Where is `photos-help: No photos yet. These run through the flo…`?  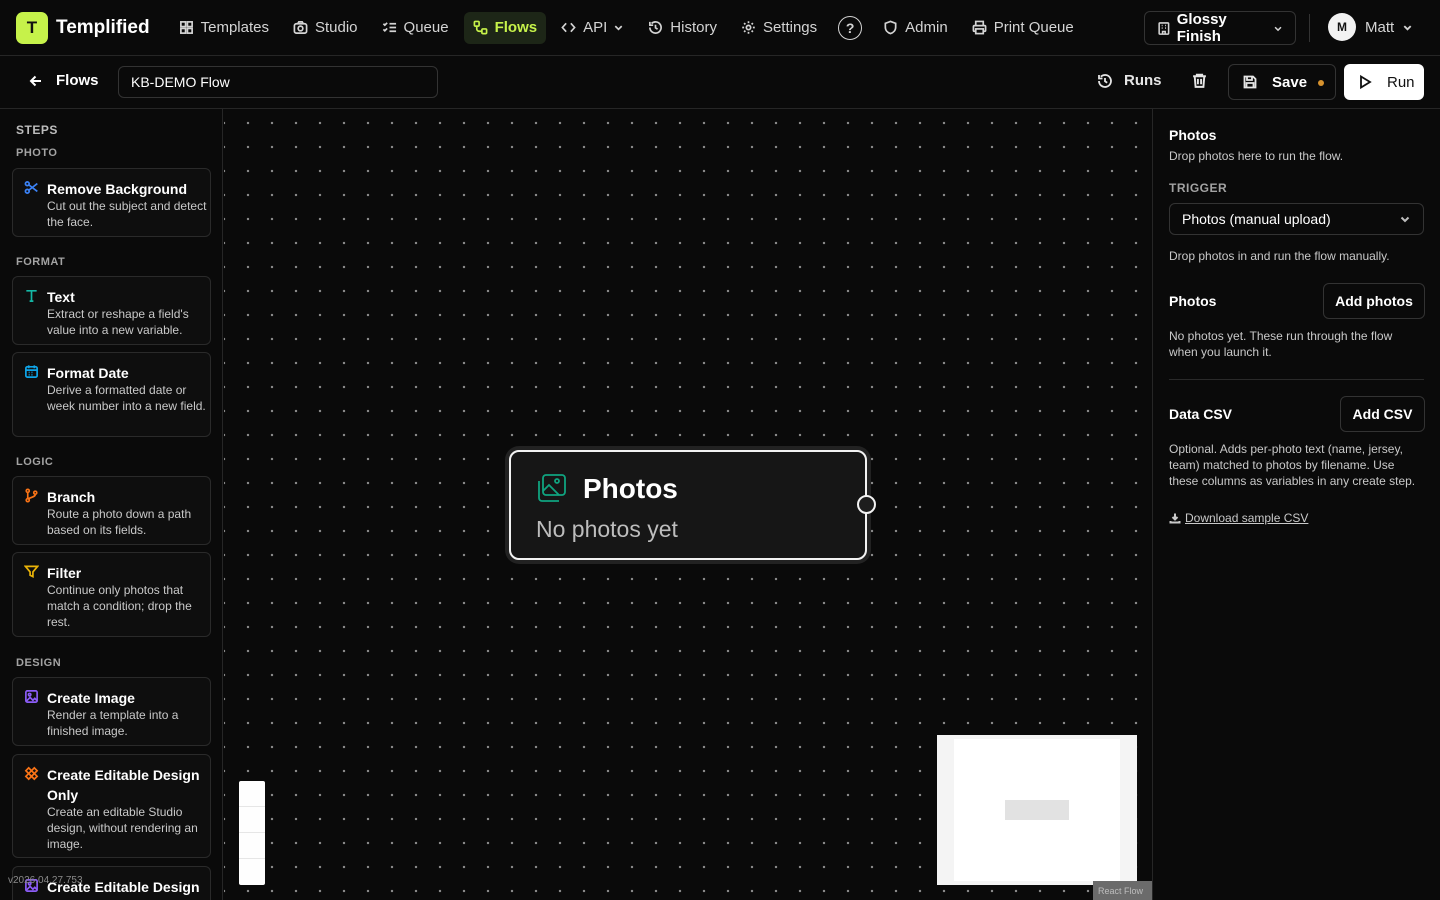 photos-help: No photos yet. These run through the flo… is located at coordinates (1281, 344).